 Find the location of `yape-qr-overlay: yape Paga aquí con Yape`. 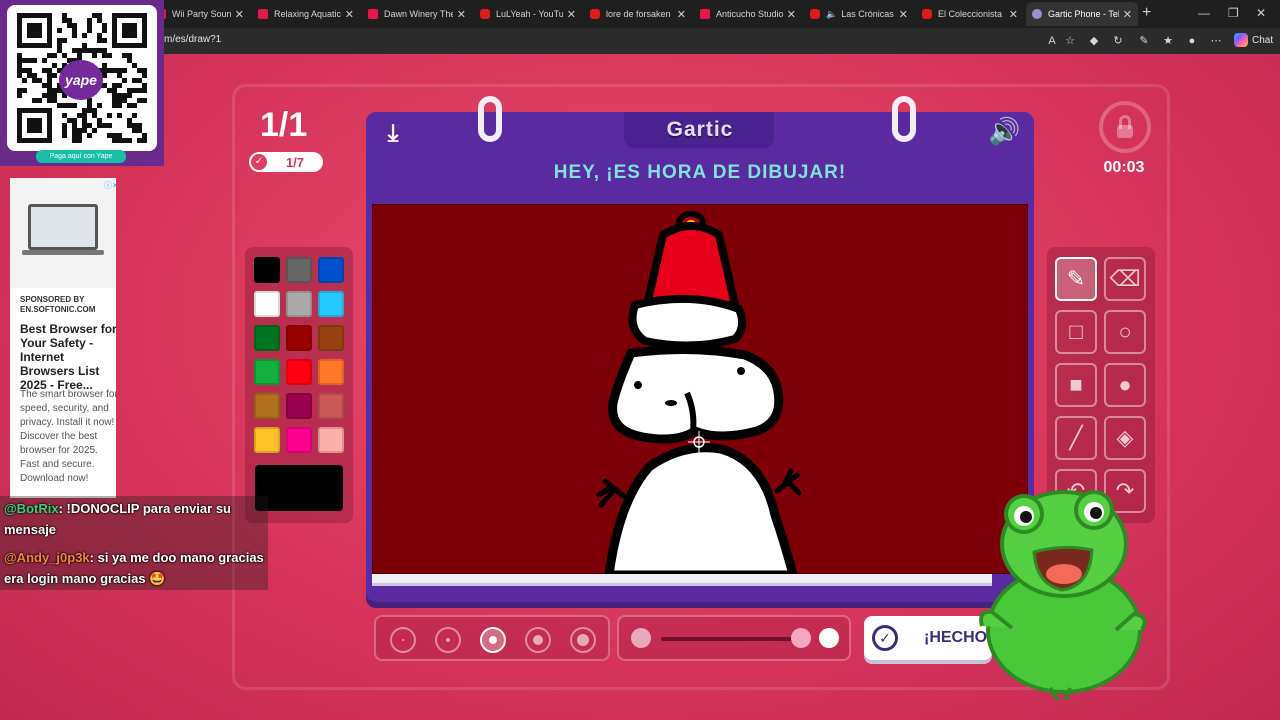

yape-qr-overlay: yape Paga aquí con Yape is located at coordinates (82, 83).